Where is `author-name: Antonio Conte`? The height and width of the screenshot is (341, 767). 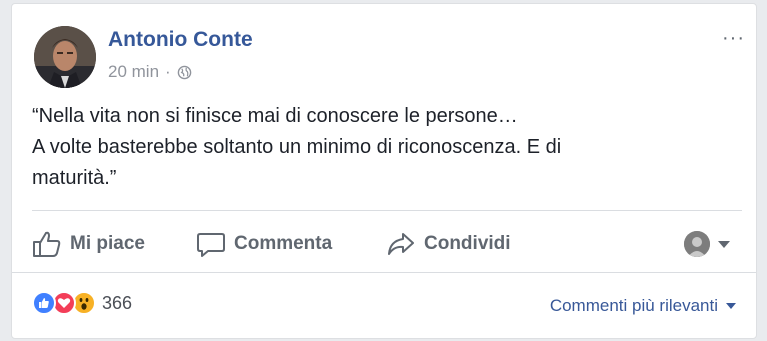
author-name: Antonio Conte is located at coordinates (180, 40).